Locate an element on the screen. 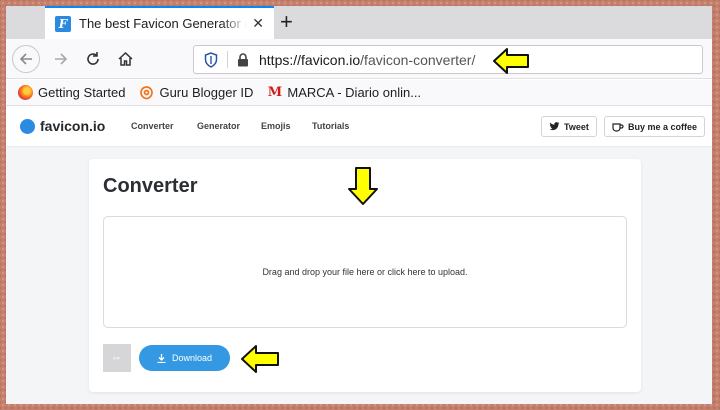 Image resolution: width=720 pixels, height=410 pixels. firefox-icon is located at coordinates (25, 92).